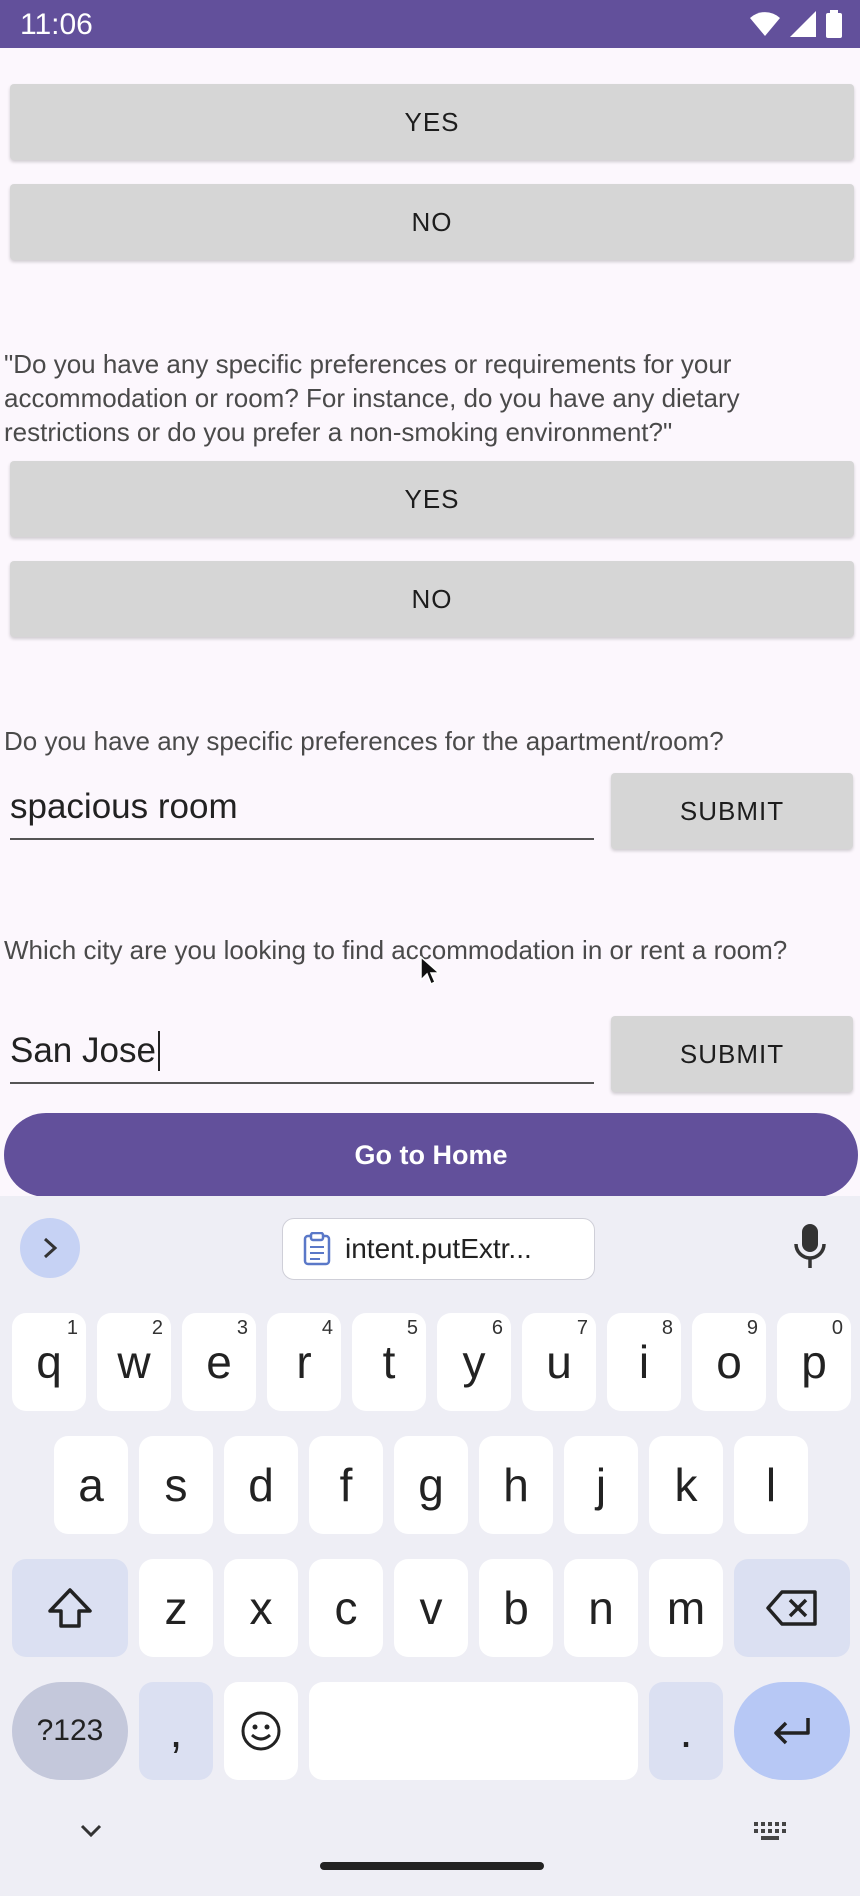  What do you see at coordinates (432, 599) in the screenshot?
I see `preferences-no-button: NO` at bounding box center [432, 599].